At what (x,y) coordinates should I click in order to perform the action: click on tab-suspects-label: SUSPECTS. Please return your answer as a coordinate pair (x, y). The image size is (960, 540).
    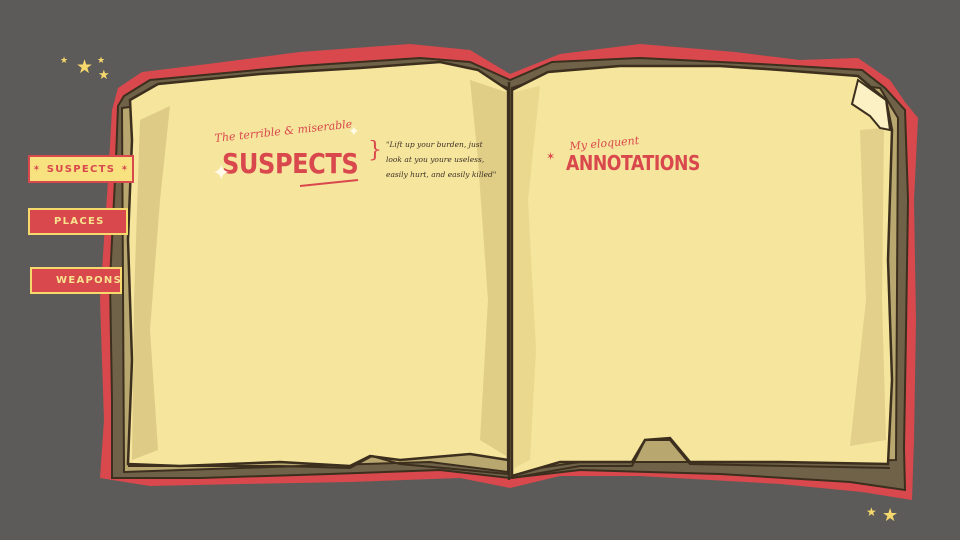
    Looking at the image, I should click on (81, 169).